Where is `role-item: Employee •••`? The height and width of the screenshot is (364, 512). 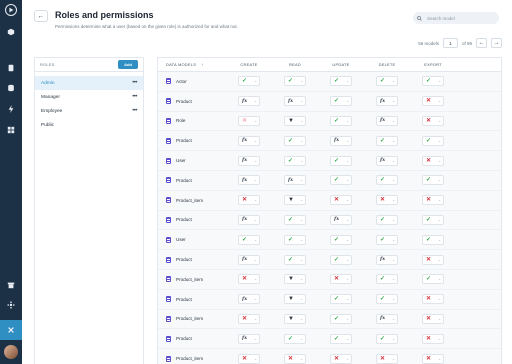 role-item: Employee ••• is located at coordinates (89, 111).